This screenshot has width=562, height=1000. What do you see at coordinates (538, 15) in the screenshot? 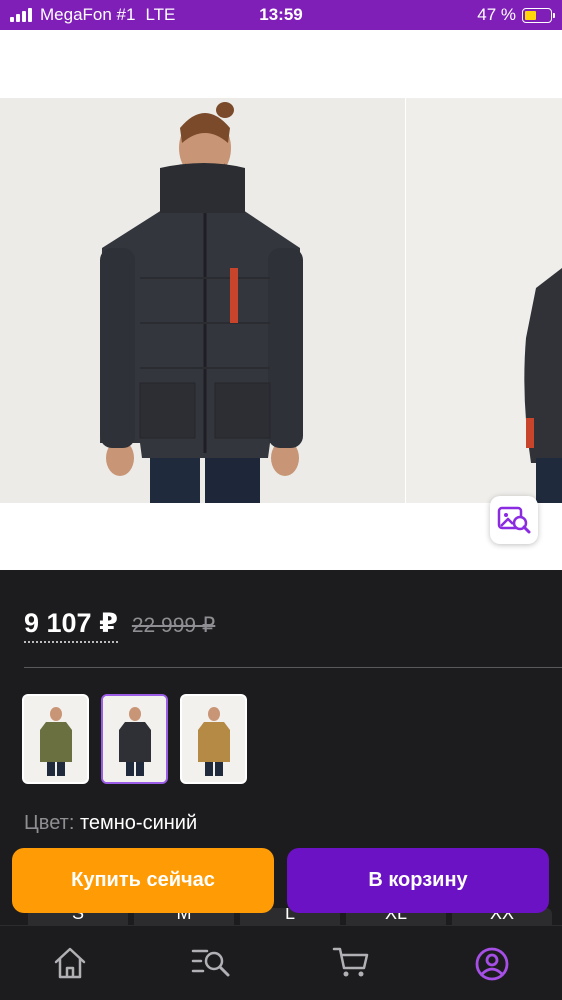
I see `battery-icon` at bounding box center [538, 15].